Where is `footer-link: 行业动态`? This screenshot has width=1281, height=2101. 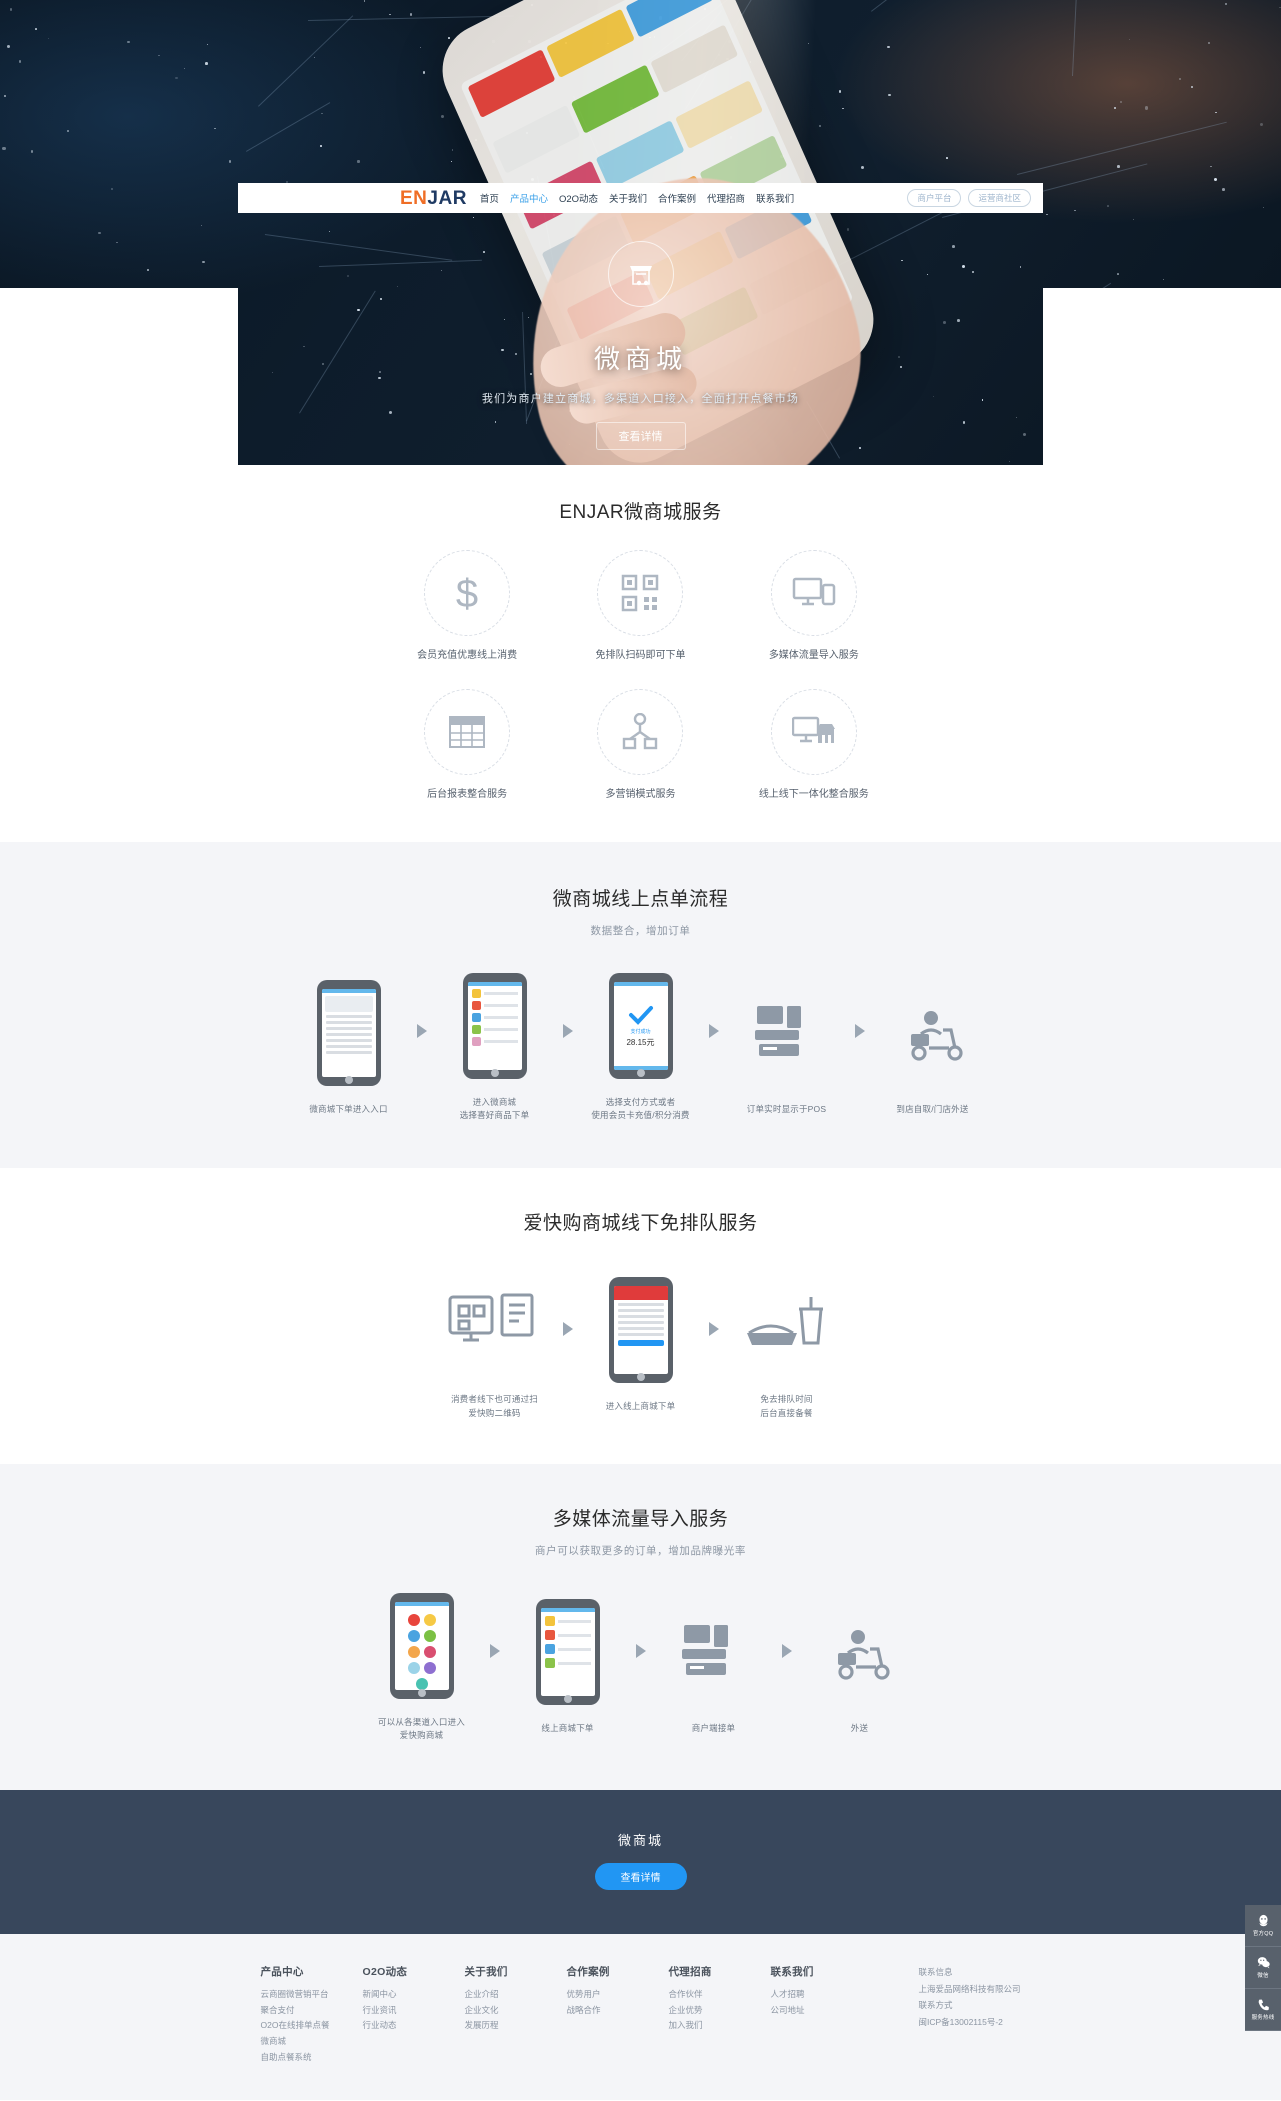 footer-link: 行业动态 is located at coordinates (400, 2026).